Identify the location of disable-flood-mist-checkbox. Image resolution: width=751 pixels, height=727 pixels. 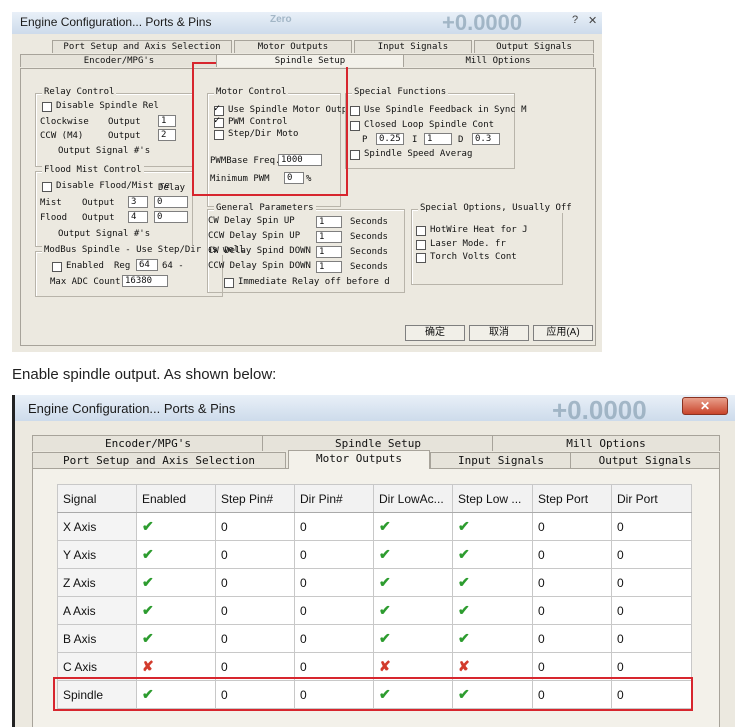
(47, 187).